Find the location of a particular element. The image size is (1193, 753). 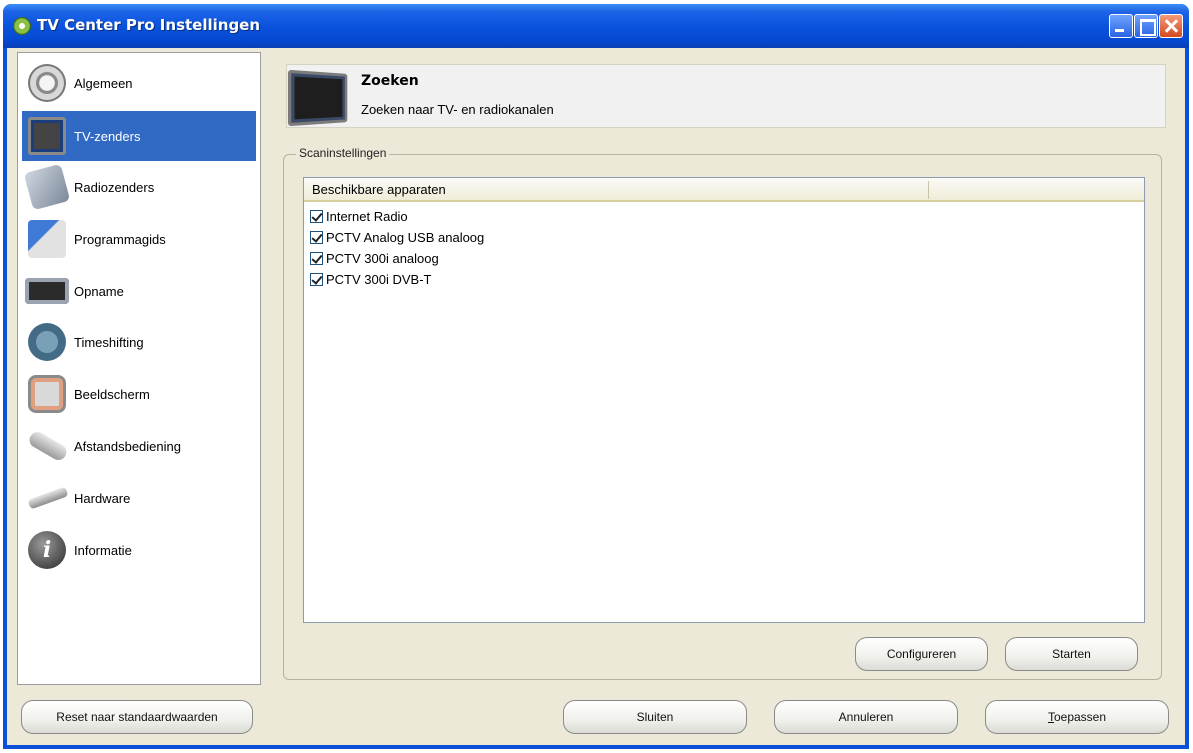

section-header: Zoeken Zoeken naar TV- en radiokanalen is located at coordinates (726, 96).